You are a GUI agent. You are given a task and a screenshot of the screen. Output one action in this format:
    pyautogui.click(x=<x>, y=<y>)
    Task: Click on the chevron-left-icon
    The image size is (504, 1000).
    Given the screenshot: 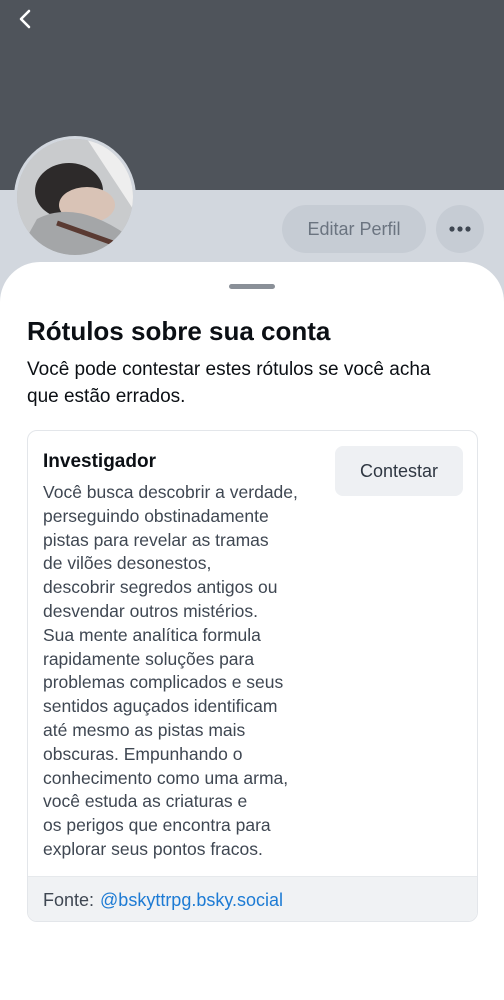 What is the action you would take?
    pyautogui.click(x=25, y=19)
    